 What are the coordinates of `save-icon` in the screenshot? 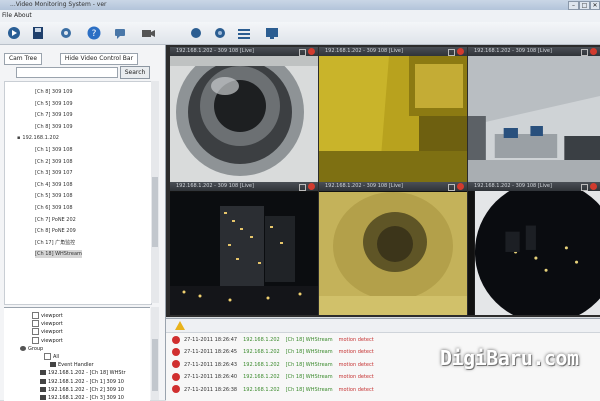 It's located at (38, 33).